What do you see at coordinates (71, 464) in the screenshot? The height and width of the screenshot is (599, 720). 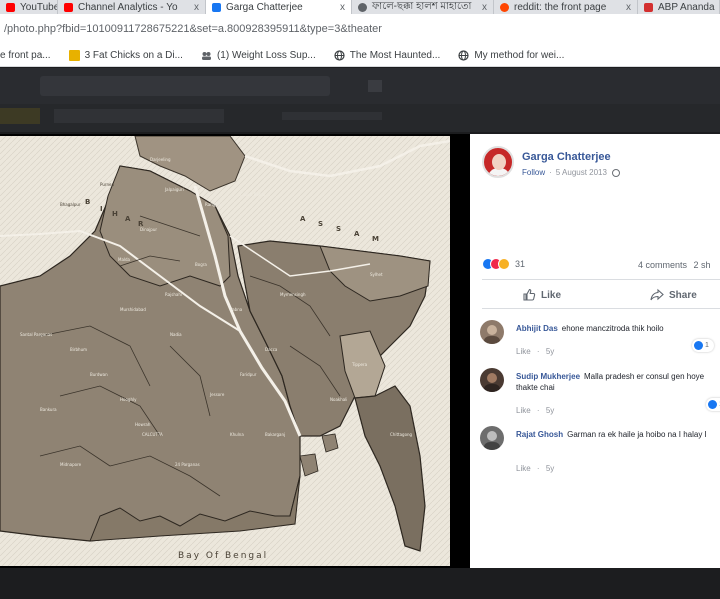 I see `map-label: Midnapore` at bounding box center [71, 464].